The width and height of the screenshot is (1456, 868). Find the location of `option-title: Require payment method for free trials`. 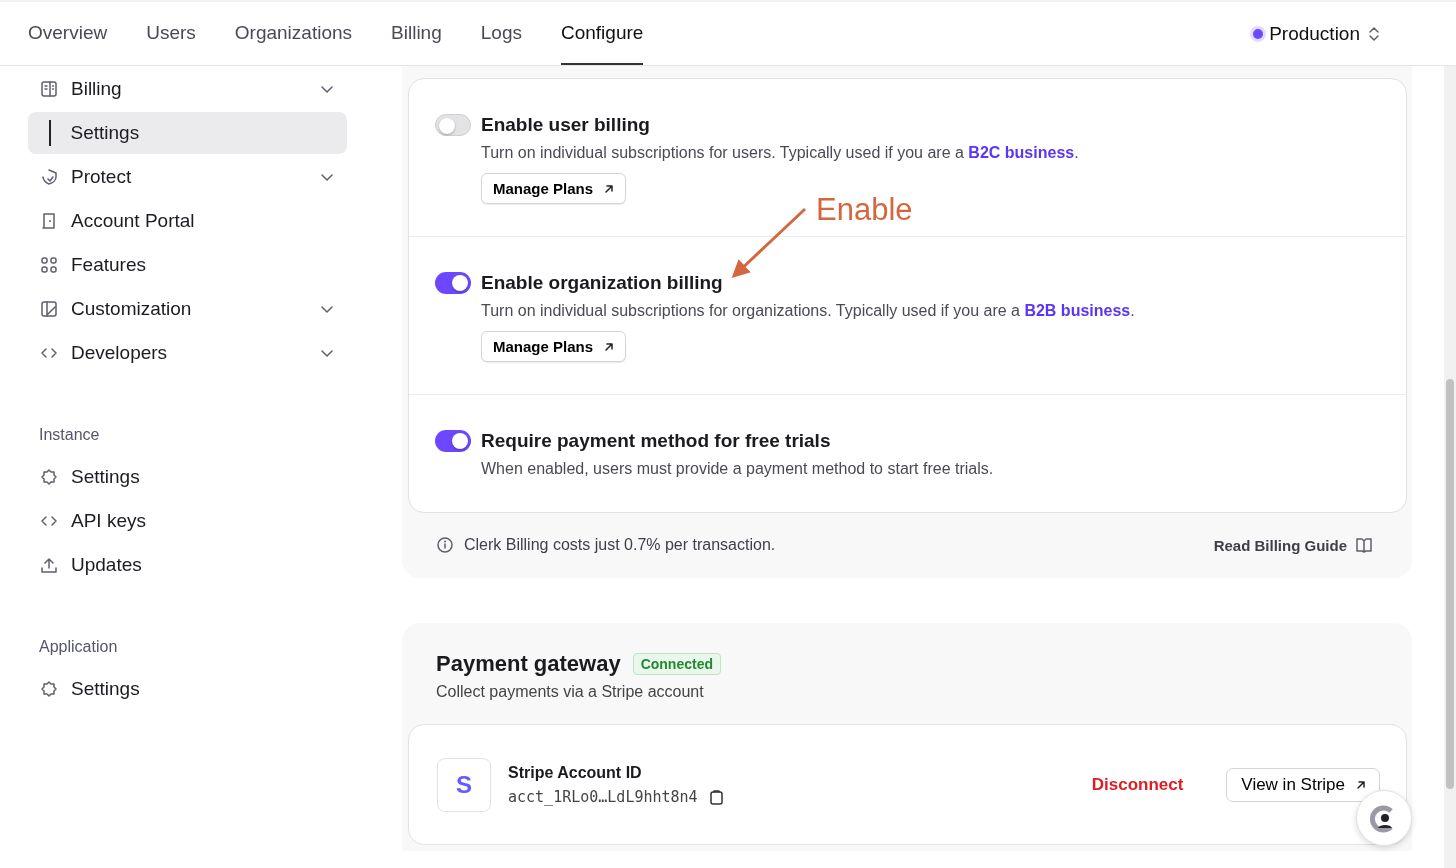

option-title: Require payment method for free trials is located at coordinates (656, 441).